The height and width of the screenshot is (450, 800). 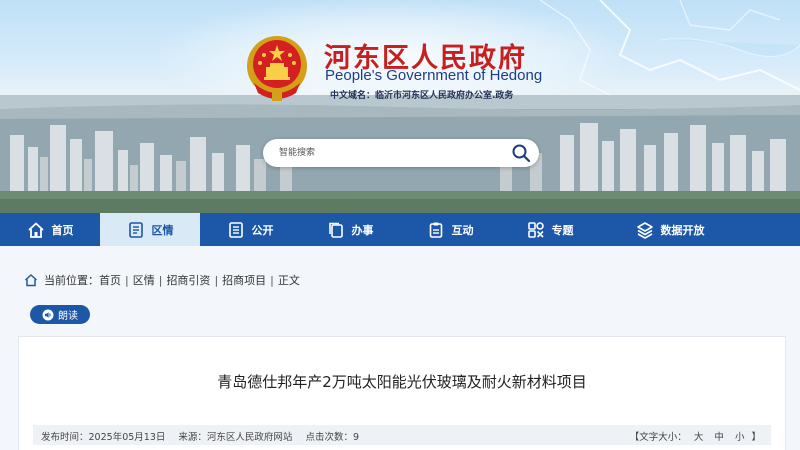 I want to click on map-outline-decoration, so click(x=669, y=48).